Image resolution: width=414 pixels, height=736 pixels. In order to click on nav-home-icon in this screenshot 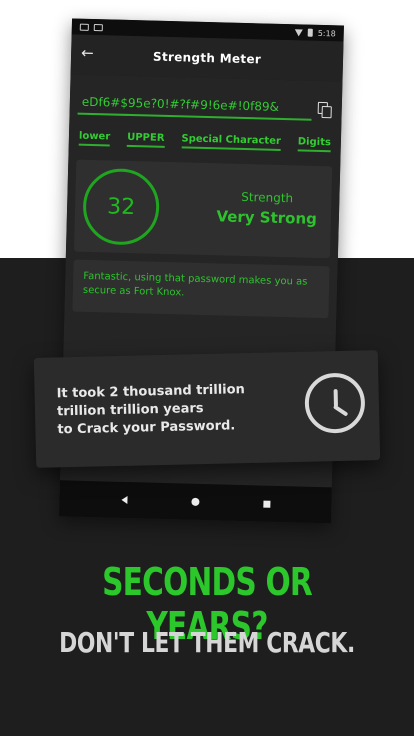, I will do `click(195, 501)`.